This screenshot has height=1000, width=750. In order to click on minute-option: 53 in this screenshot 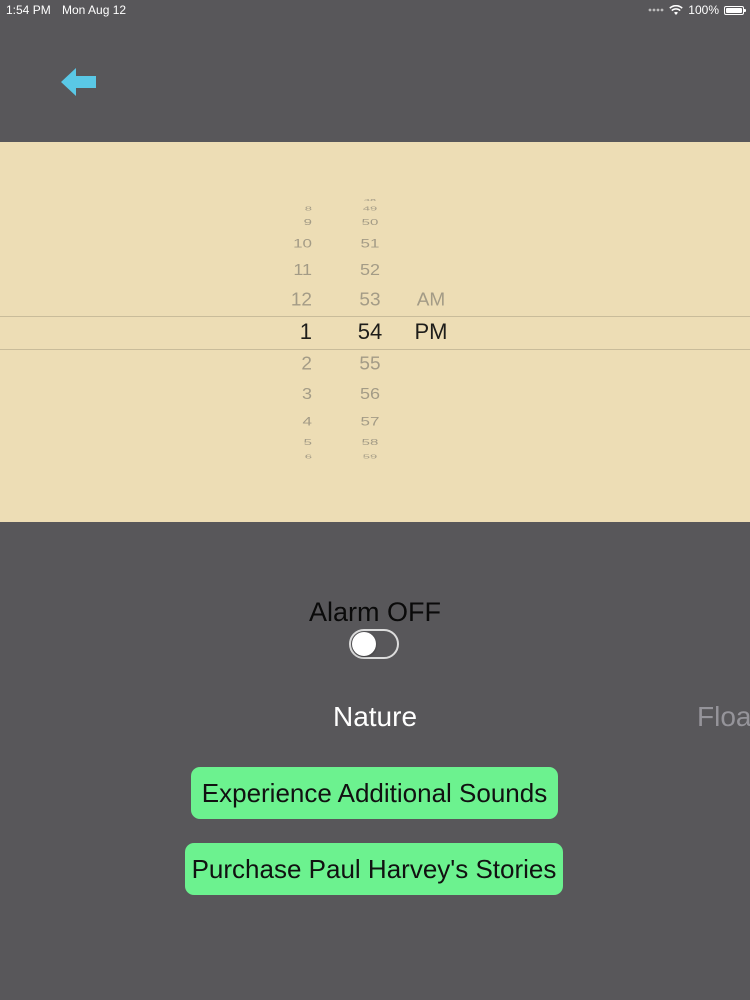, I will do `click(370, 300)`.